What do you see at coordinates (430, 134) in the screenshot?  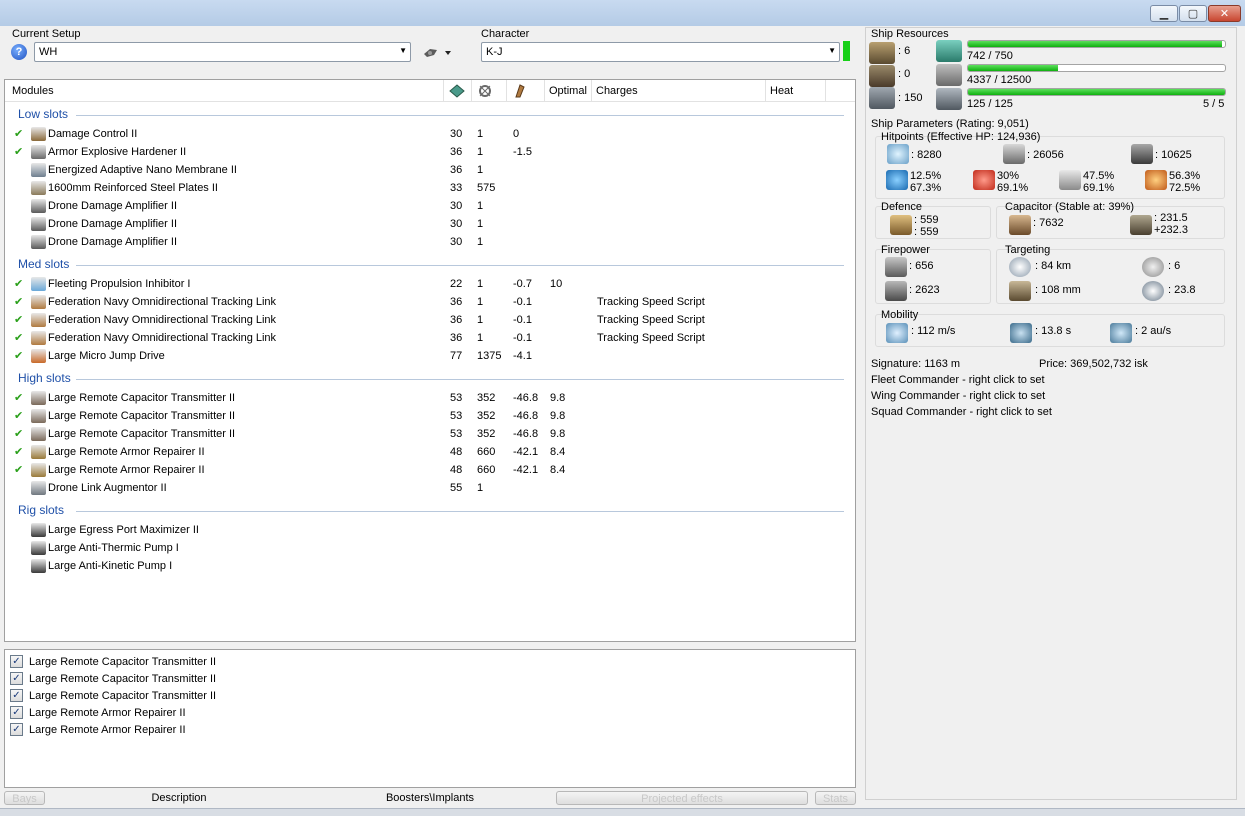 I see `module-row: ✔ Damage Control II 30 1 0` at bounding box center [430, 134].